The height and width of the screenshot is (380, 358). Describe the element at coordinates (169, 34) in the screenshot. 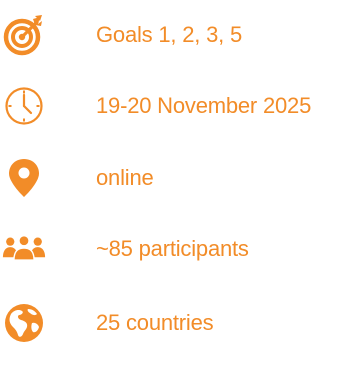

I see `goals-label: Goals 1, 2, 3, 5` at that location.